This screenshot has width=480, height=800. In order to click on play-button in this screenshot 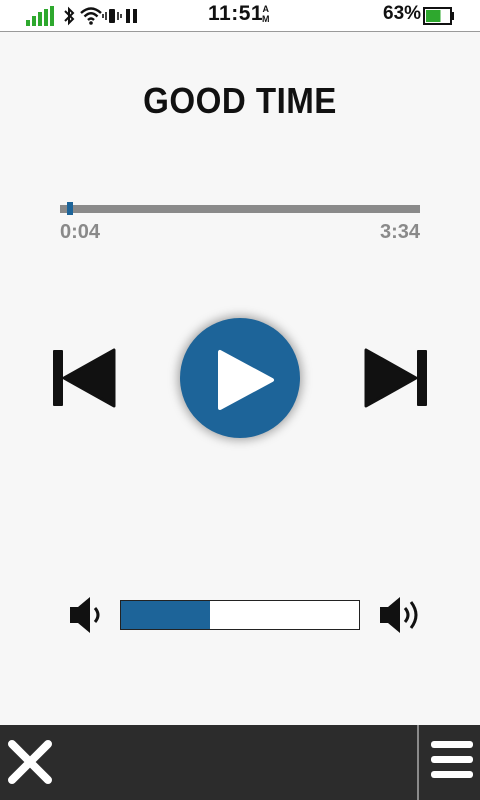, I will do `click(240, 378)`.